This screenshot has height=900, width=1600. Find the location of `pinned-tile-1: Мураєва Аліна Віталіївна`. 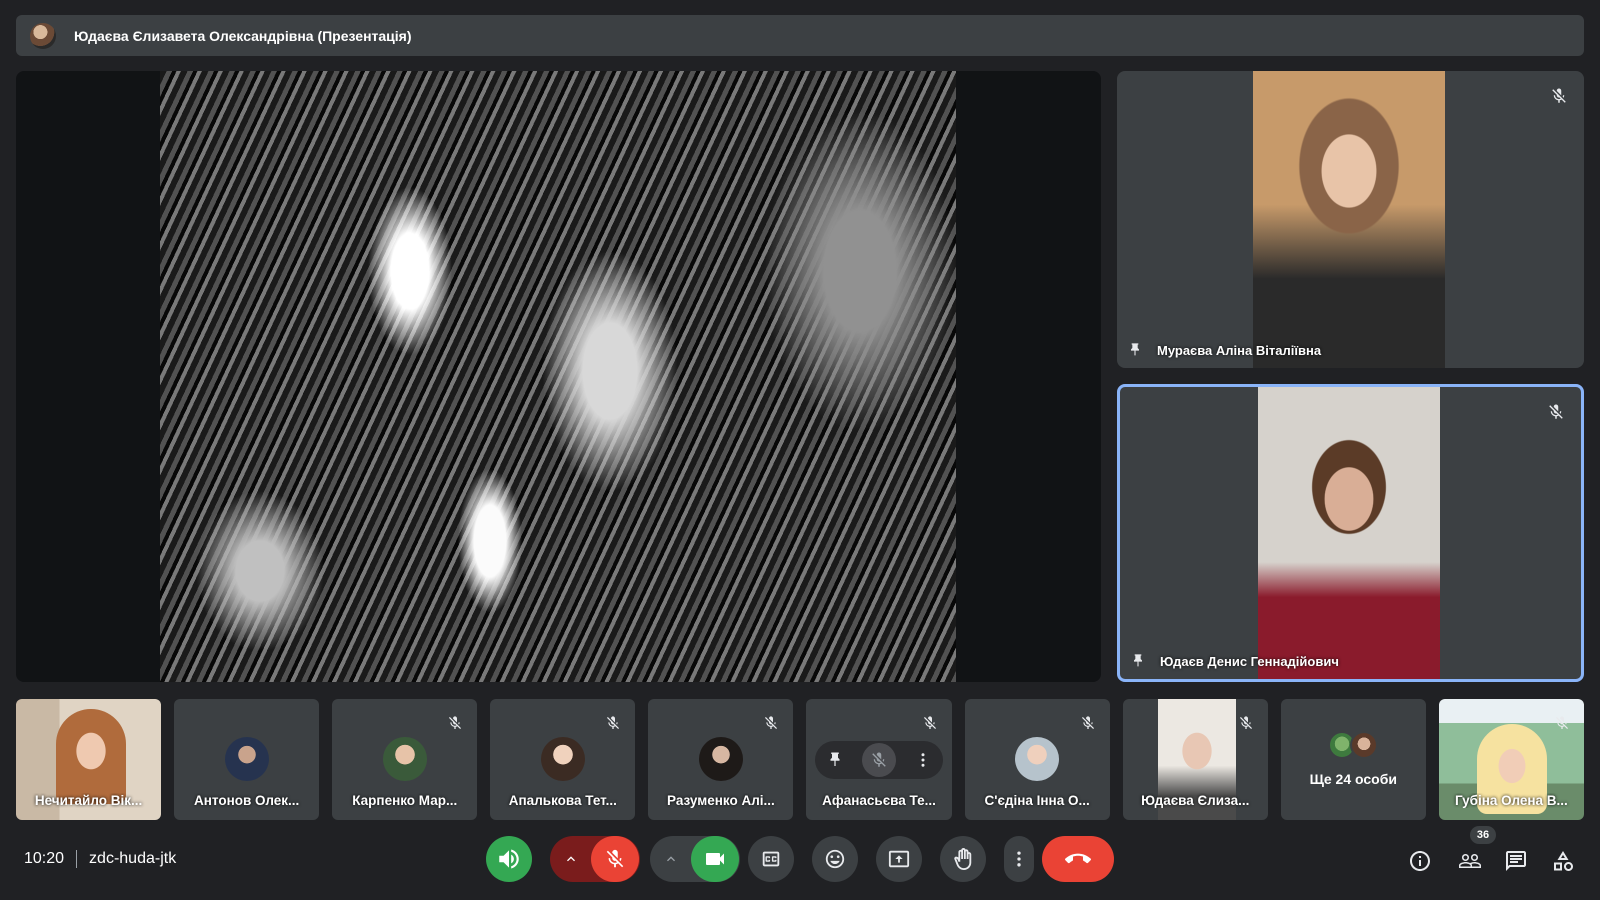

pinned-tile-1: Мураєва Аліна Віталіївна is located at coordinates (1350, 219).